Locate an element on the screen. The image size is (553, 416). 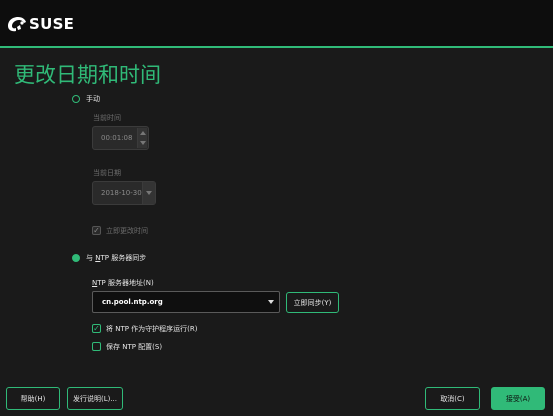
current-time-label: 当前时间 is located at coordinates (107, 118).